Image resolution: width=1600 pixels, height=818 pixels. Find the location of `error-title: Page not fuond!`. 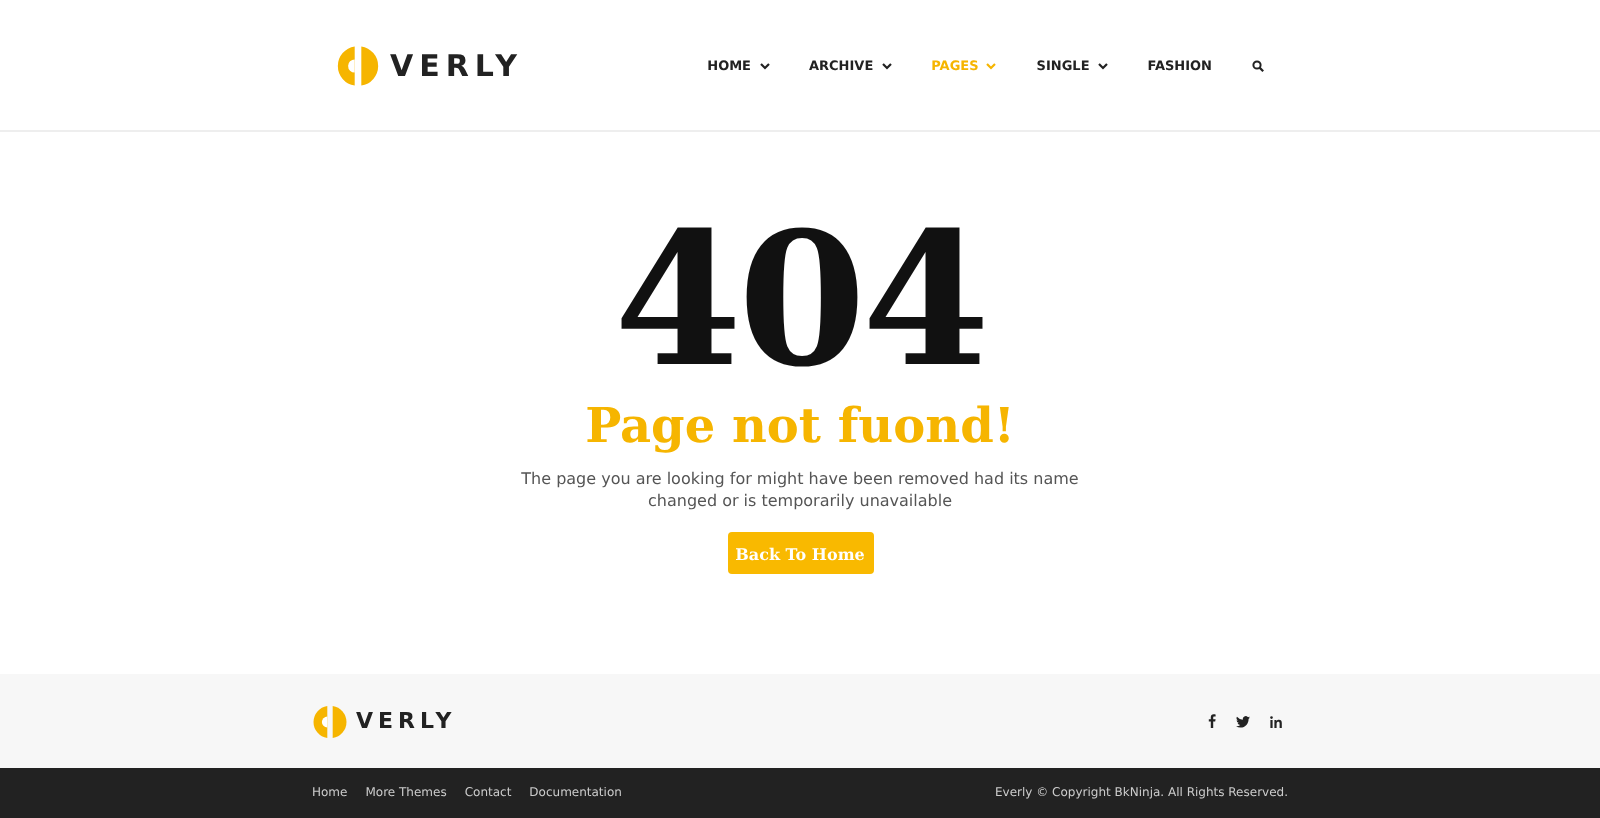

error-title: Page not fuond! is located at coordinates (800, 426).